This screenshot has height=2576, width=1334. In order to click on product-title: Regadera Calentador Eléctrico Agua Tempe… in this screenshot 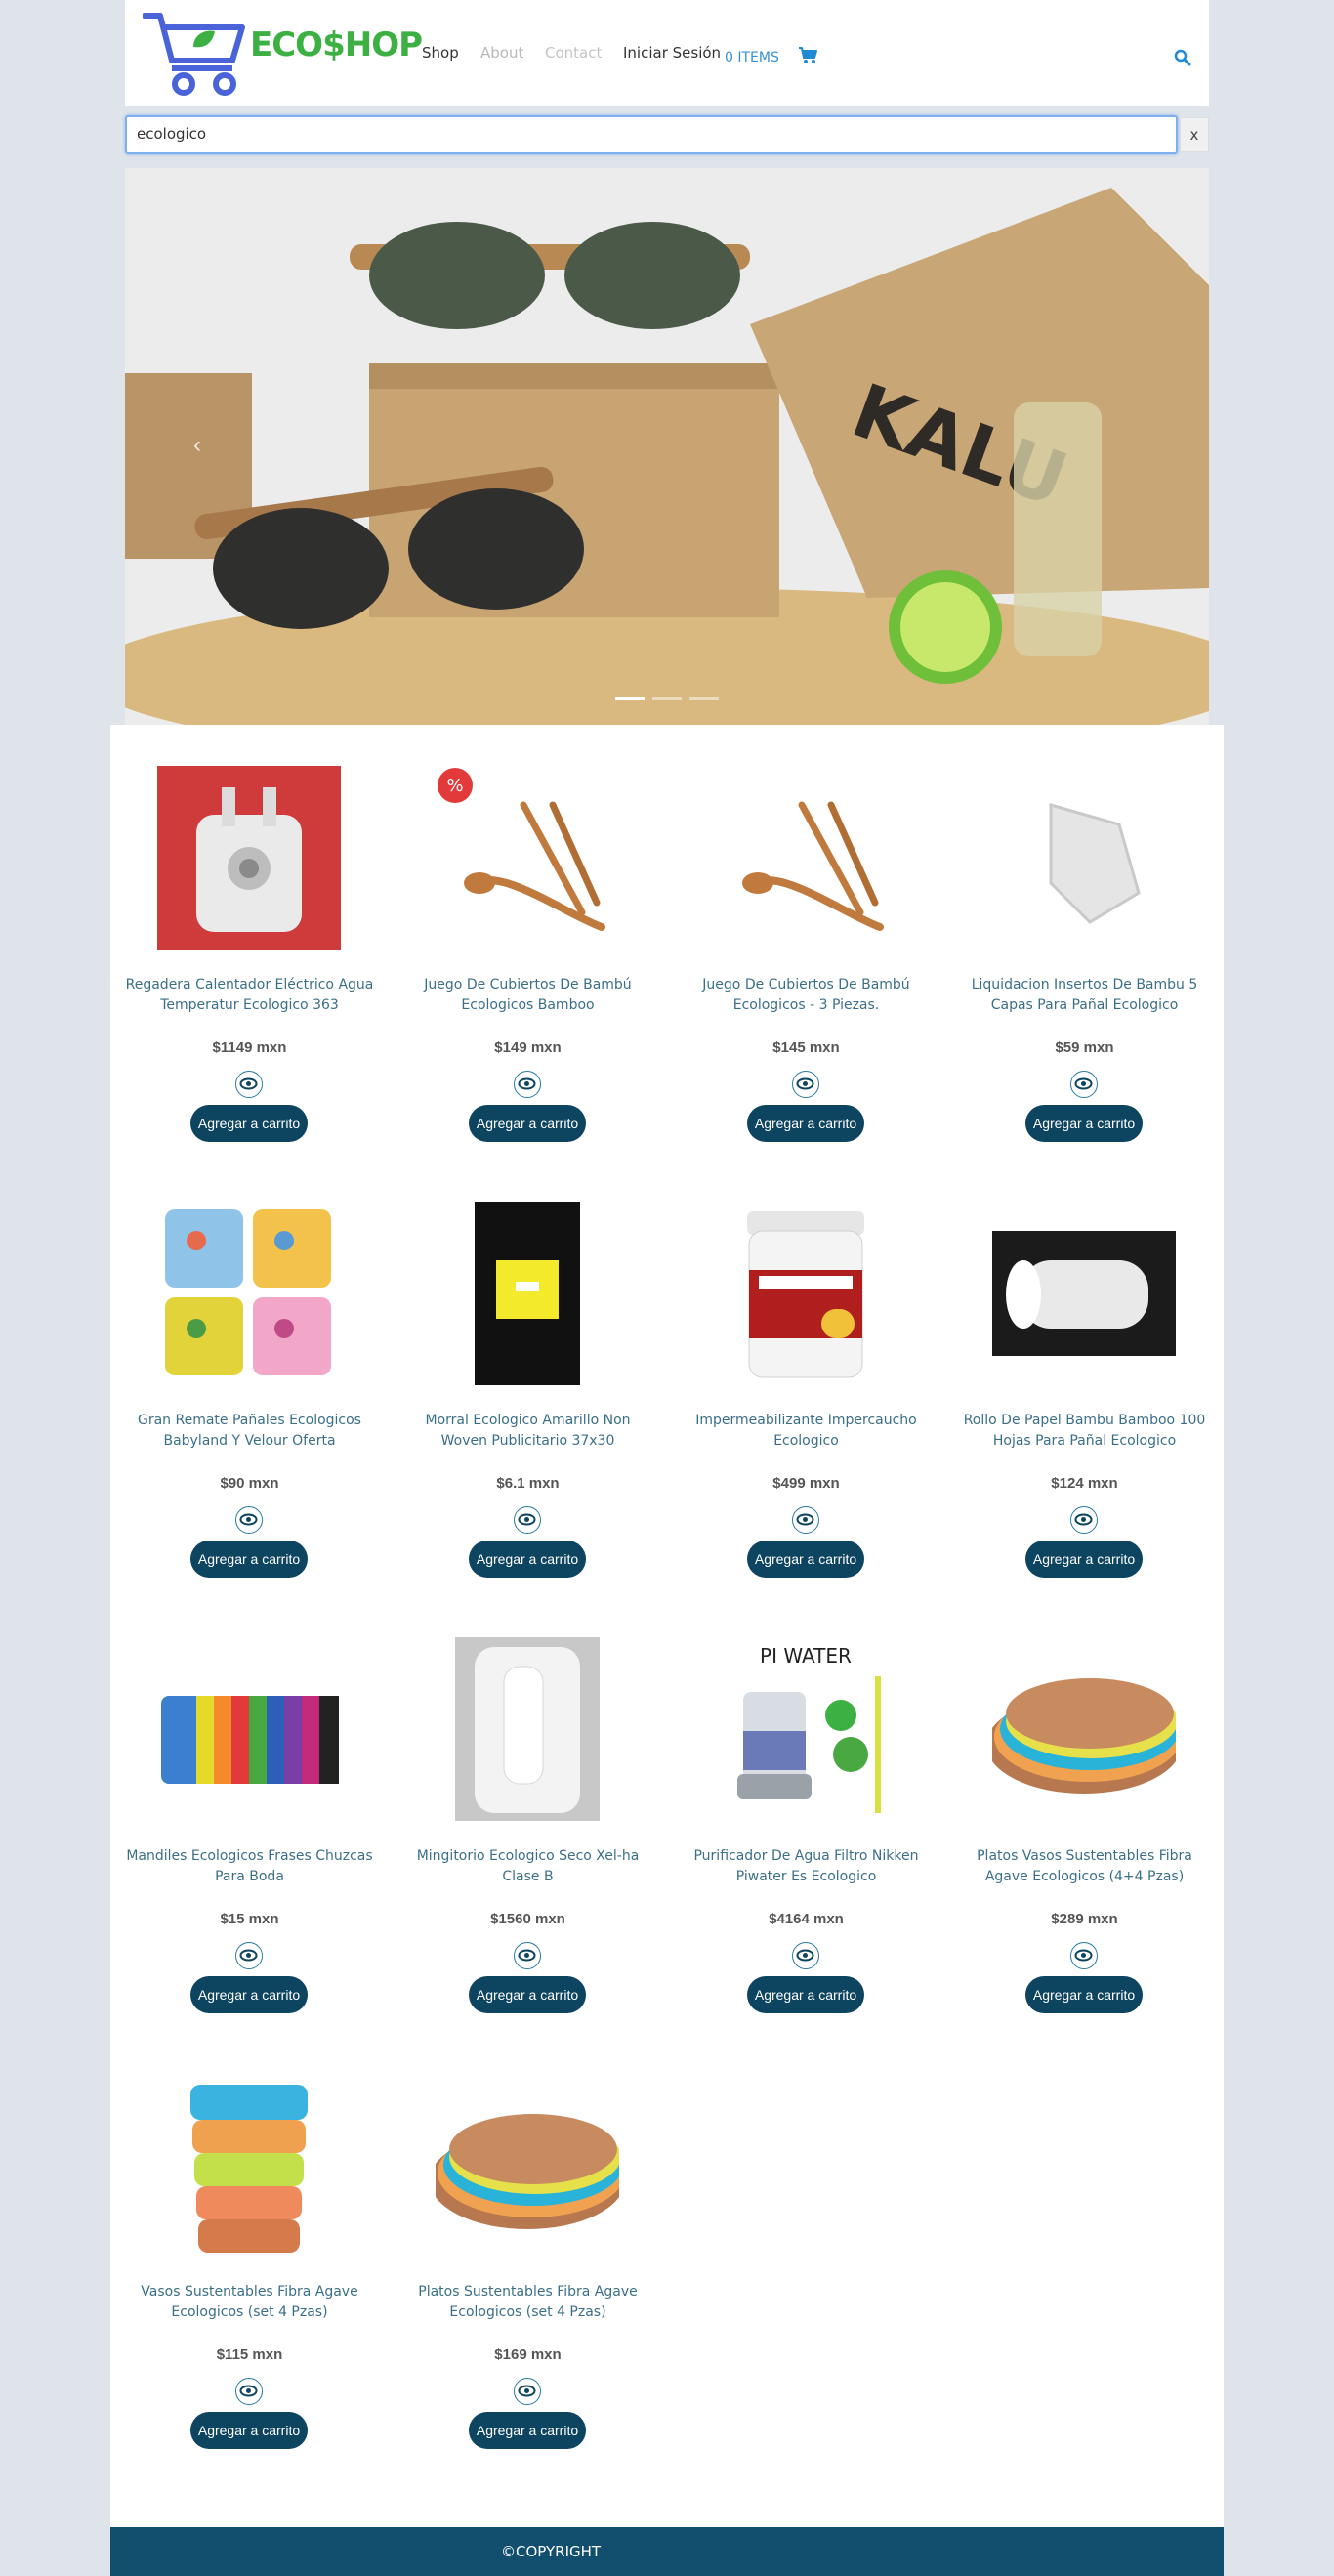, I will do `click(249, 995)`.